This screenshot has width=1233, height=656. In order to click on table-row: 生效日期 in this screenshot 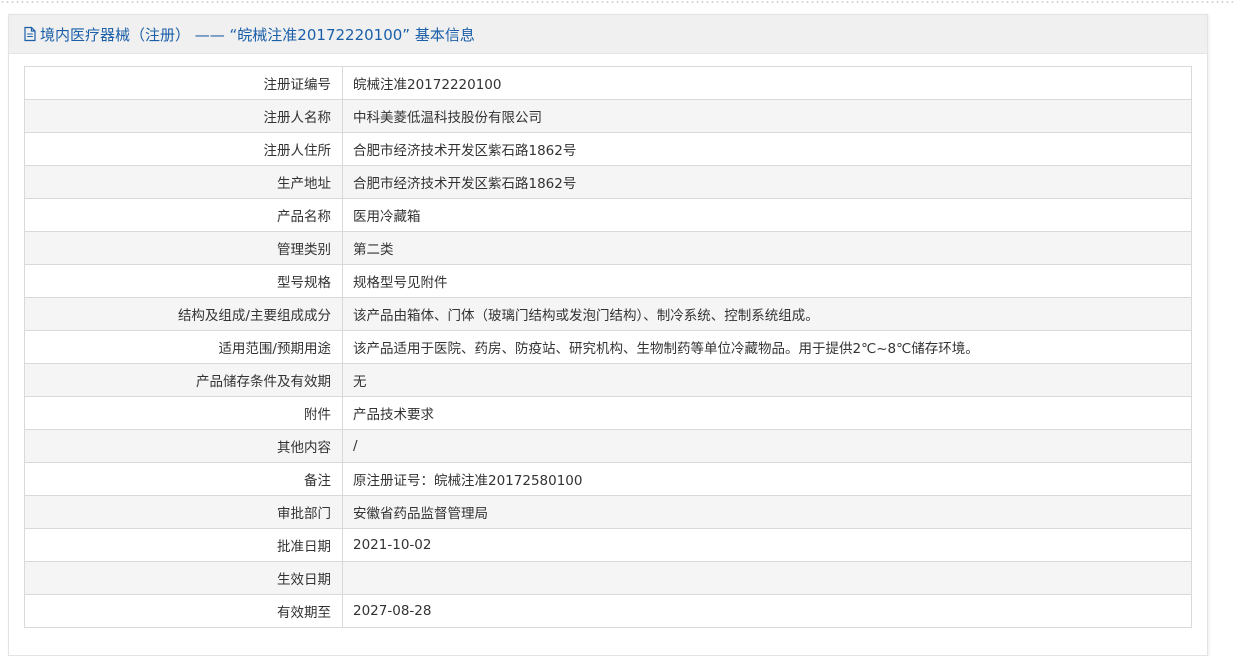, I will do `click(608, 578)`.